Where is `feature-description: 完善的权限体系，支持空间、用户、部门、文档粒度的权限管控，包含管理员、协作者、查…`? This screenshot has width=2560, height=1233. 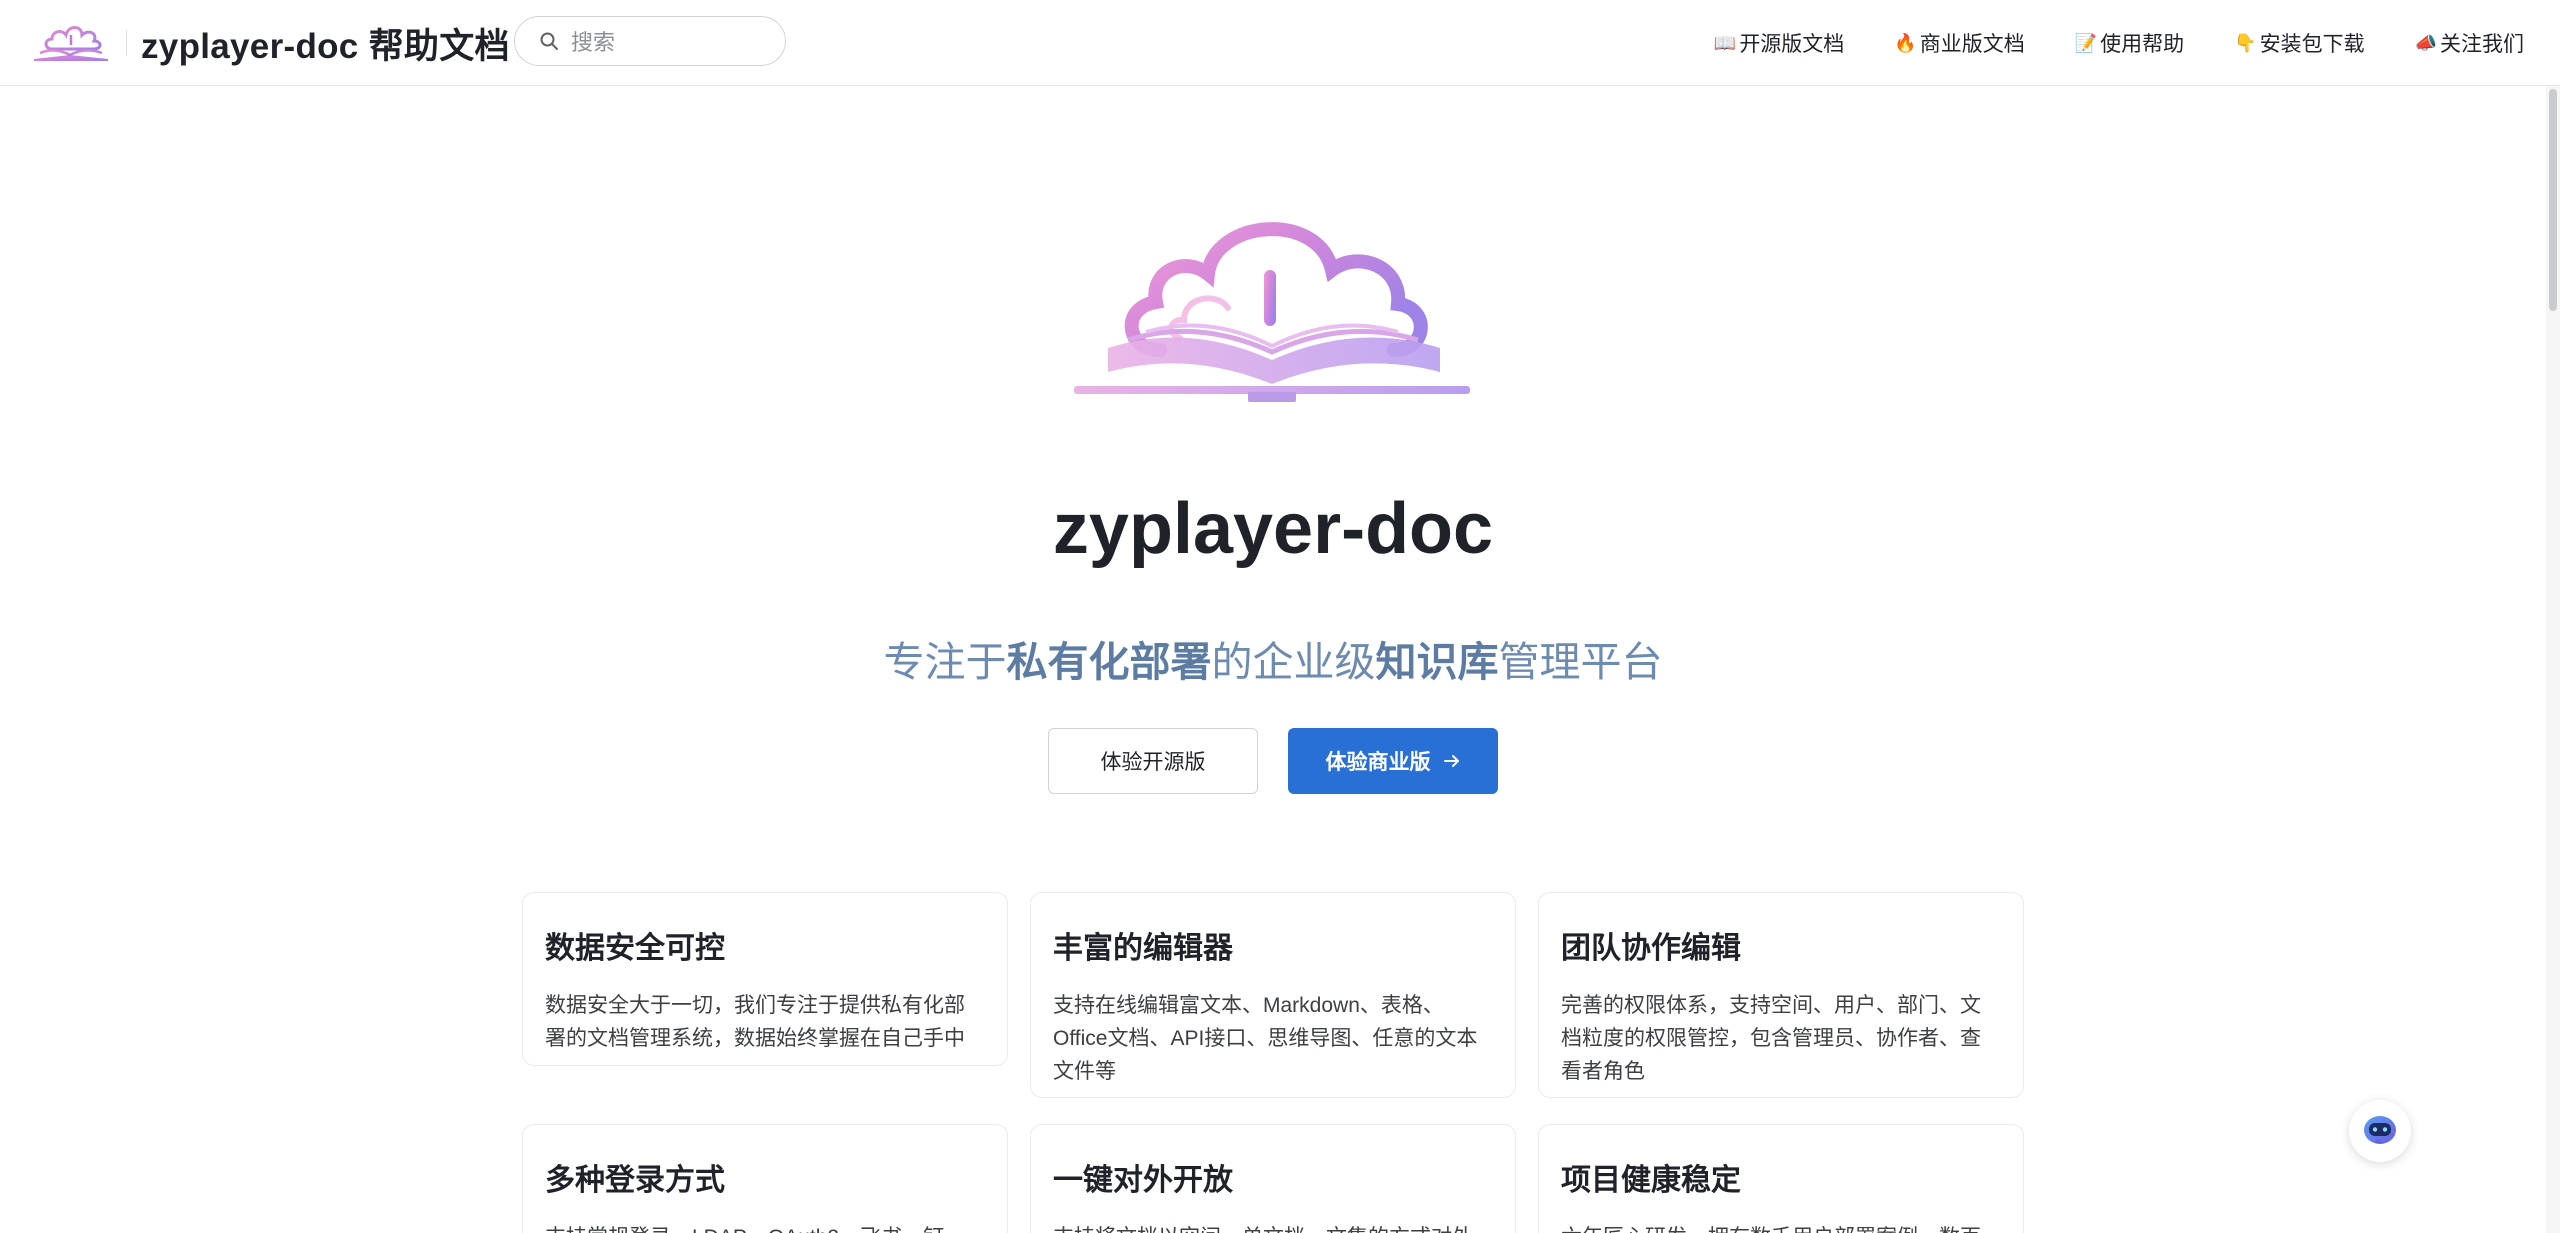 feature-description: 完善的权限体系，支持空间、用户、部门、文档粒度的权限管控，包含管理员、协作者、查… is located at coordinates (1771, 1038).